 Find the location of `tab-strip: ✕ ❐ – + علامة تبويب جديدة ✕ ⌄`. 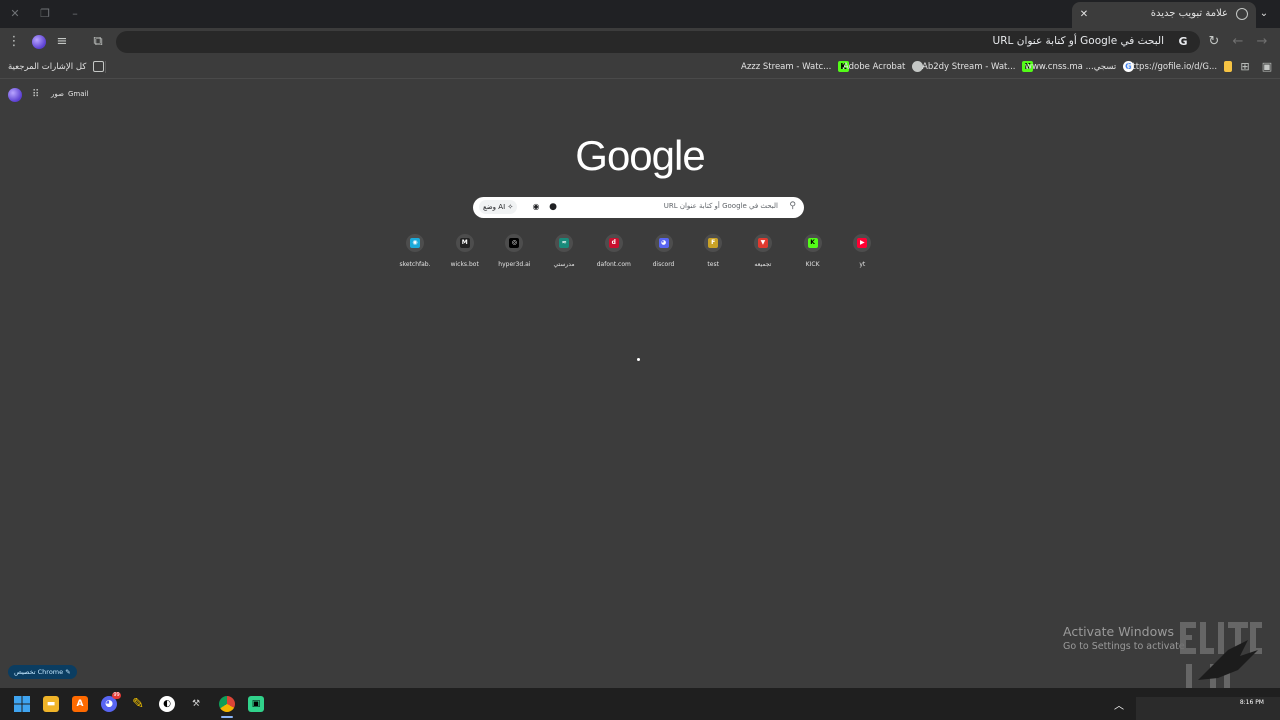

tab-strip: ✕ ❐ – + علامة تبويب جديدة ✕ ⌄ is located at coordinates (640, 14).